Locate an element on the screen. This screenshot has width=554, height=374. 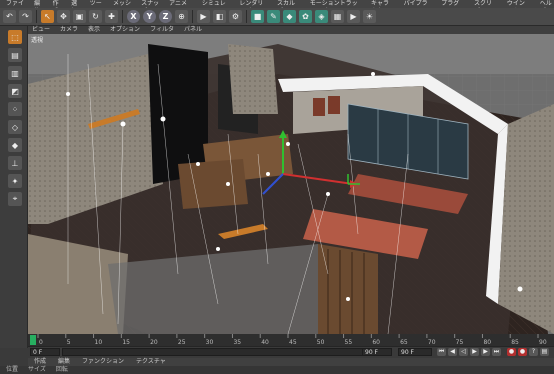
play-button: ▶ is located at coordinates (474, 352).